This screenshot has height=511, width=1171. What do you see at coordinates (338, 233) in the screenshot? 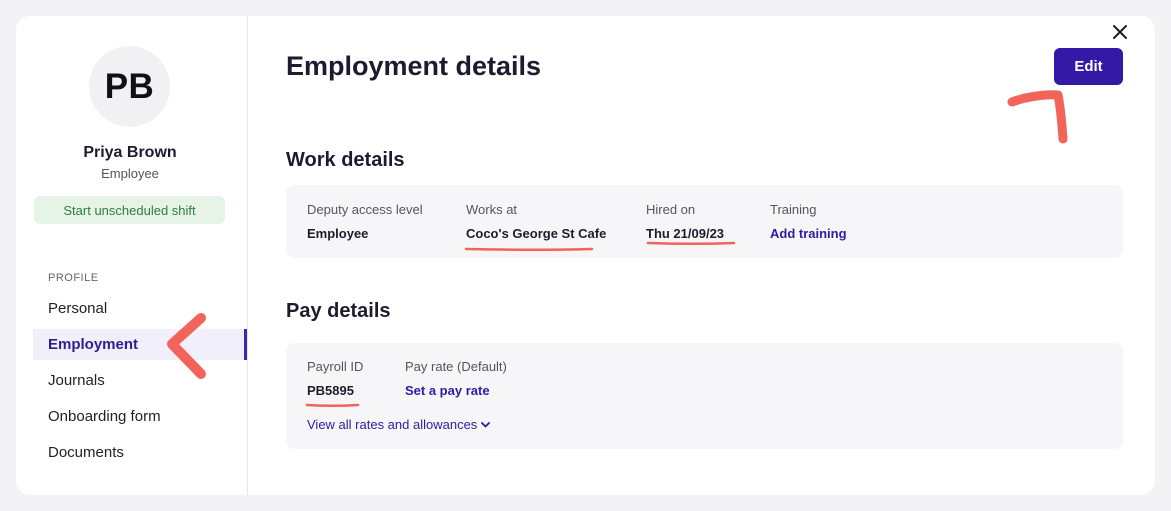
I see `access-level-value: Employee` at bounding box center [338, 233].